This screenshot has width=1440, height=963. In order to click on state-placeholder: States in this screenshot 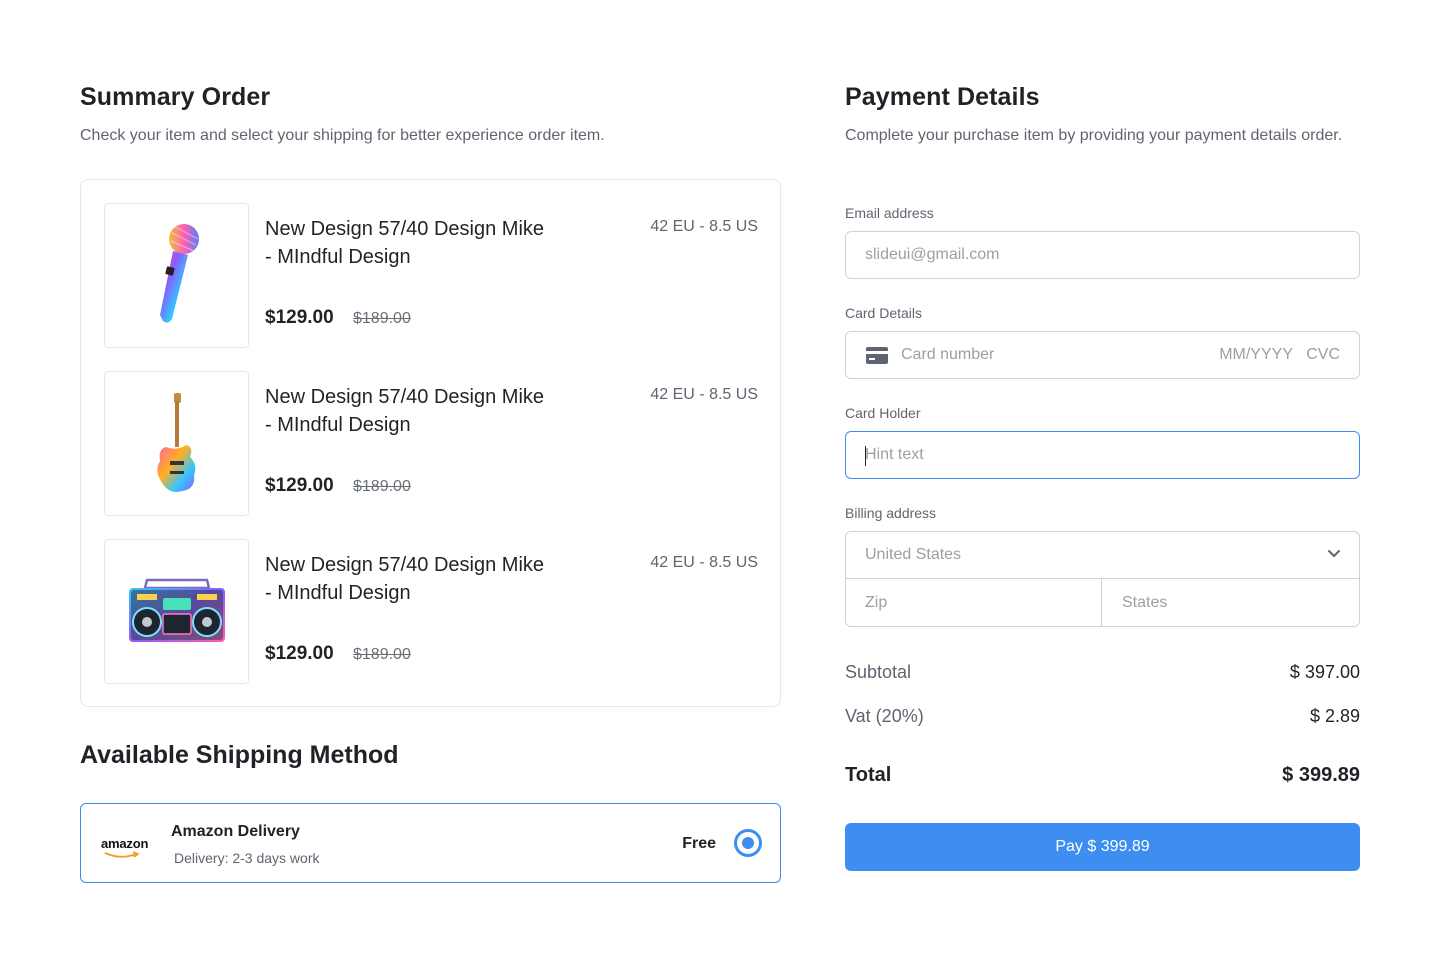, I will do `click(1145, 602)`.